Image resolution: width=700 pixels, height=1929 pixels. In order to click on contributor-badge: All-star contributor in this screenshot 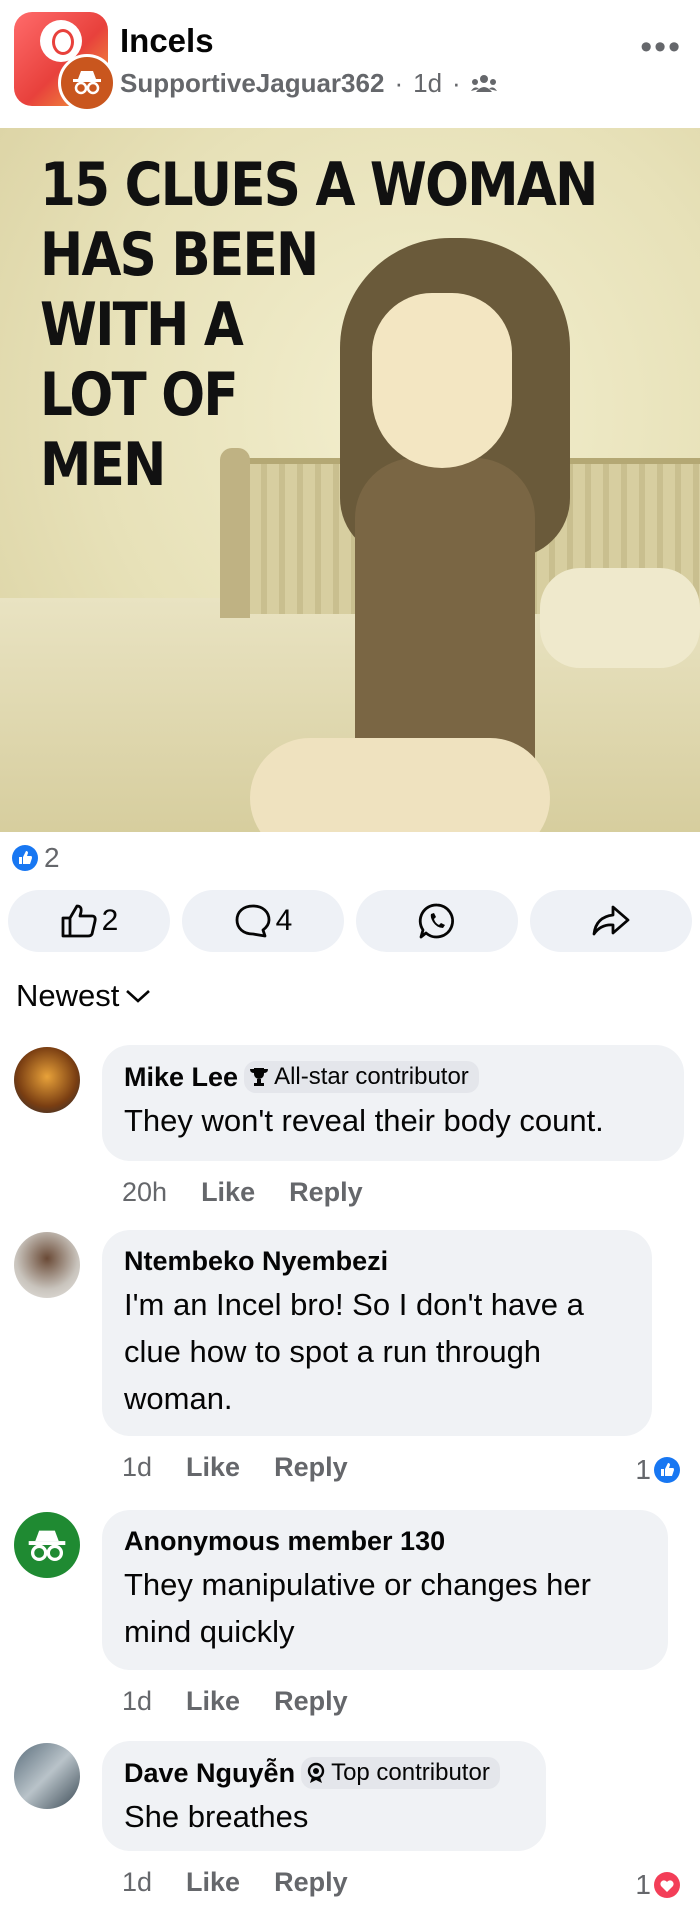, I will do `click(361, 1077)`.